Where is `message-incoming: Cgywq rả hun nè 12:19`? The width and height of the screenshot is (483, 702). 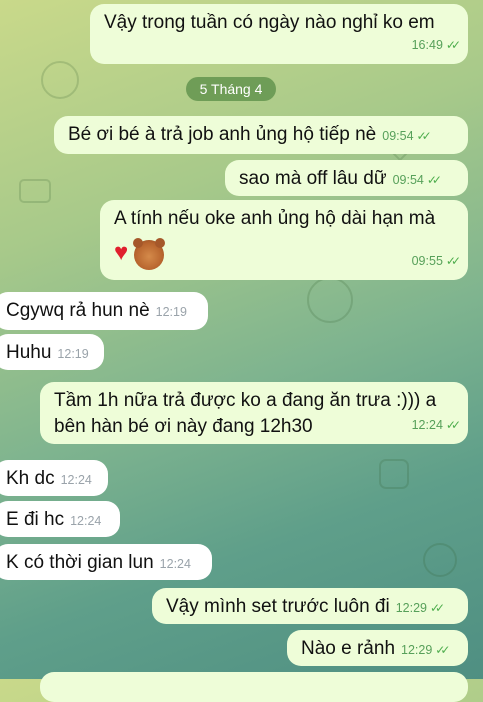
message-incoming: Cgywq rả hun nè 12:19 is located at coordinates (104, 311).